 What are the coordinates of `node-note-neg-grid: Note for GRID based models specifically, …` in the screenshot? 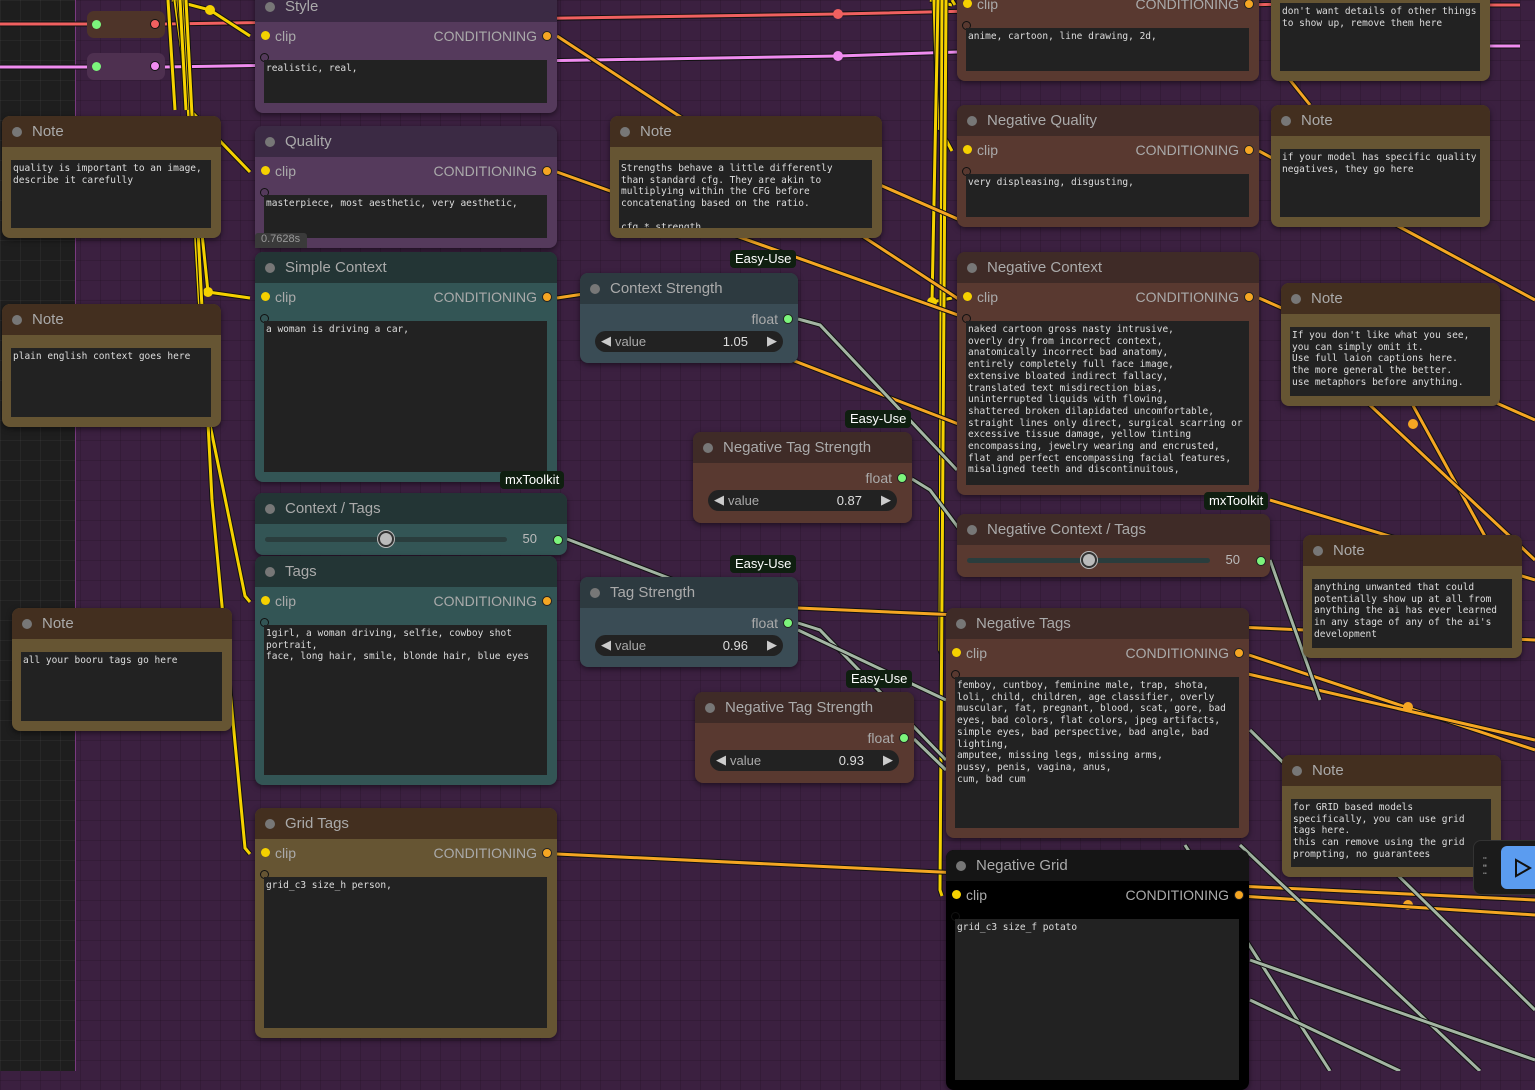 It's located at (1391, 816).